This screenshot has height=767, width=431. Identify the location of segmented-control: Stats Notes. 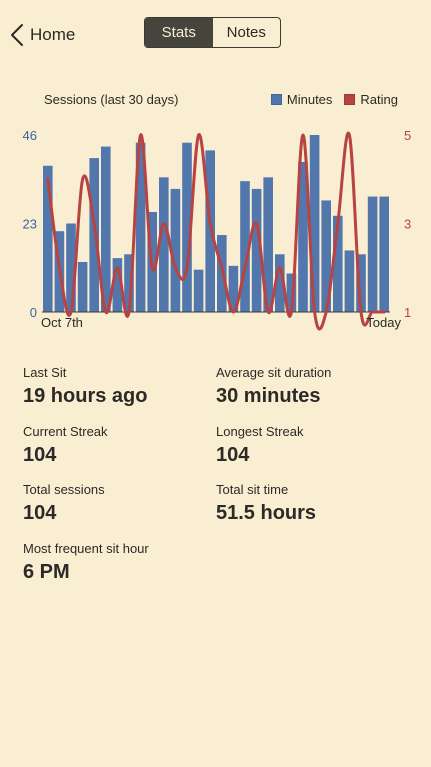
(212, 32).